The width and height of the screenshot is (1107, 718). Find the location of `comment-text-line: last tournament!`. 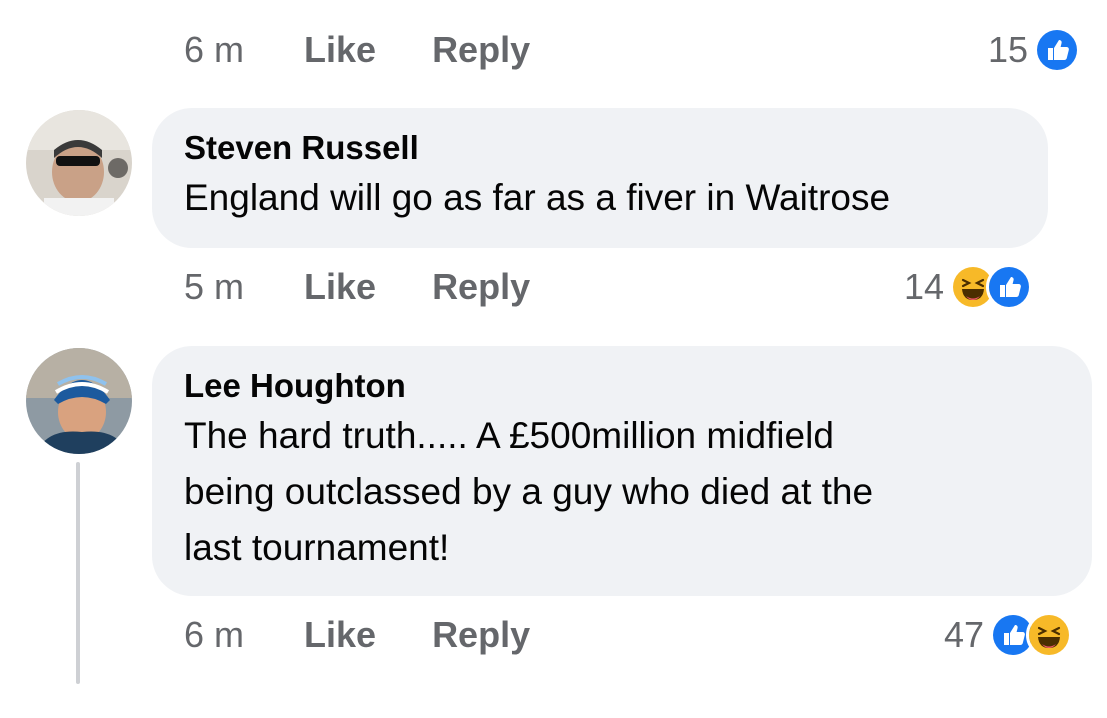

comment-text-line: last tournament! is located at coordinates (317, 547).